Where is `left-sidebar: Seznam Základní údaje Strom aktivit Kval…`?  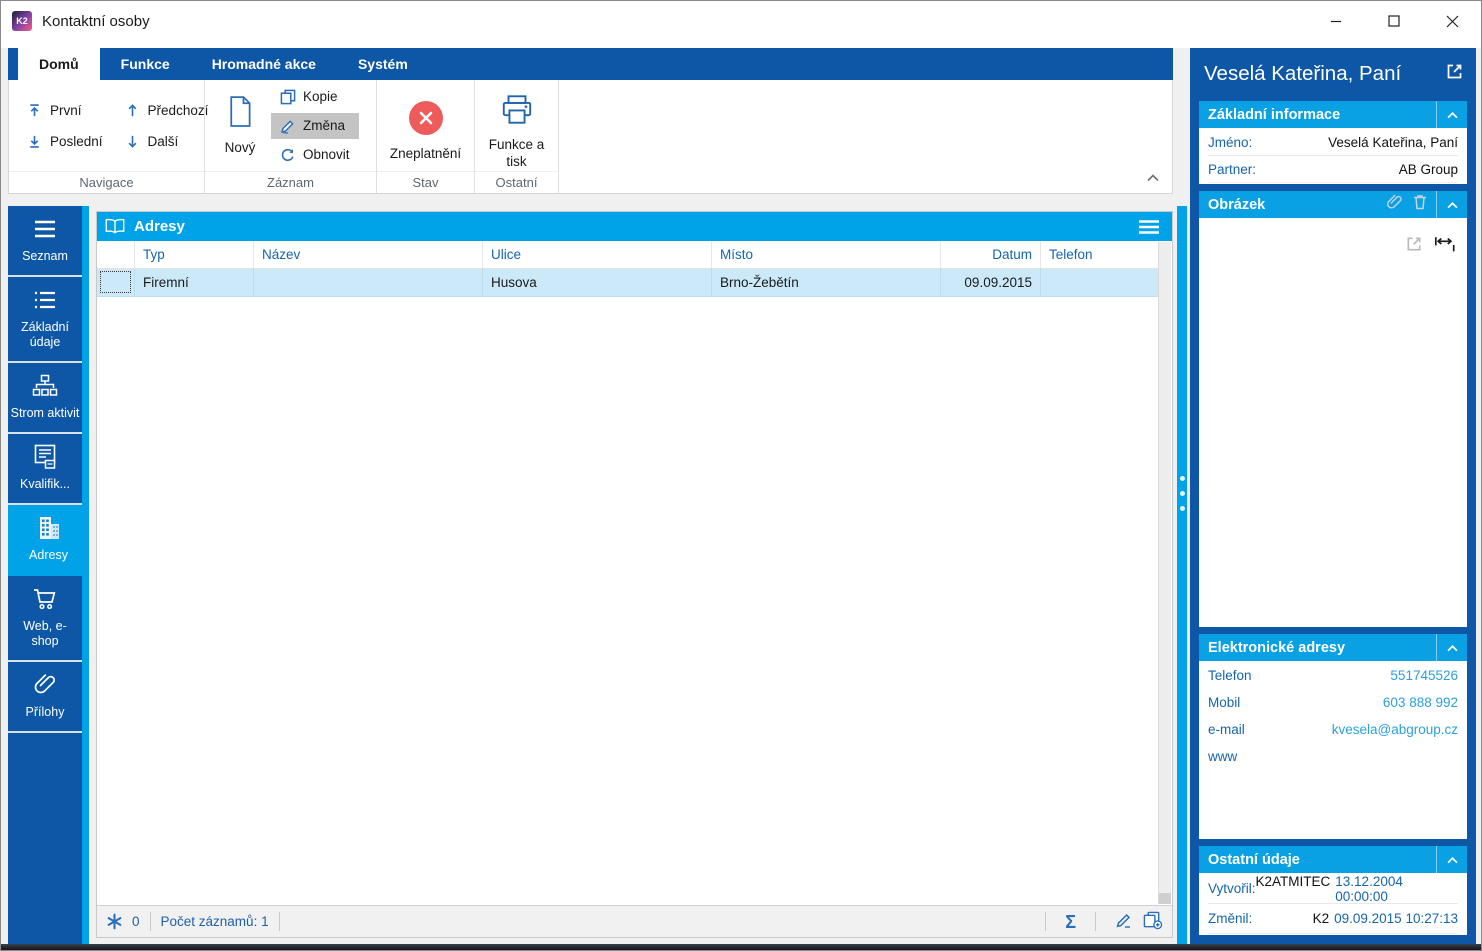 left-sidebar: Seznam Základní údaje Strom aktivit Kval… is located at coordinates (48, 575).